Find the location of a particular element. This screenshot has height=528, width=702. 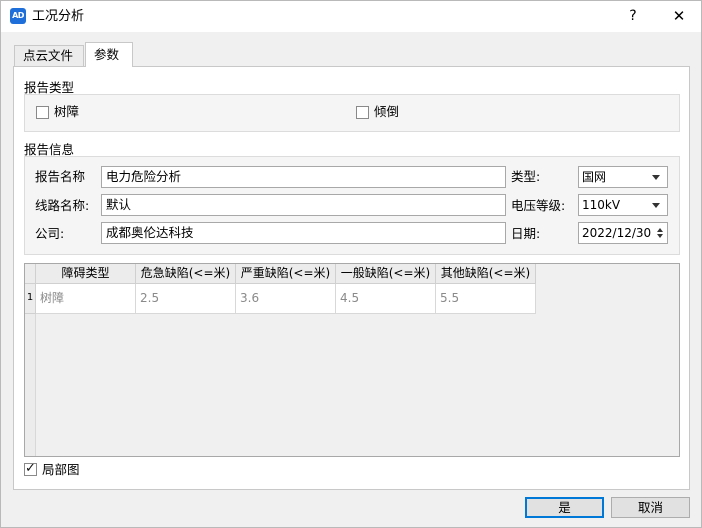

column-header: 一般缺陷(<=米) is located at coordinates (386, 274).